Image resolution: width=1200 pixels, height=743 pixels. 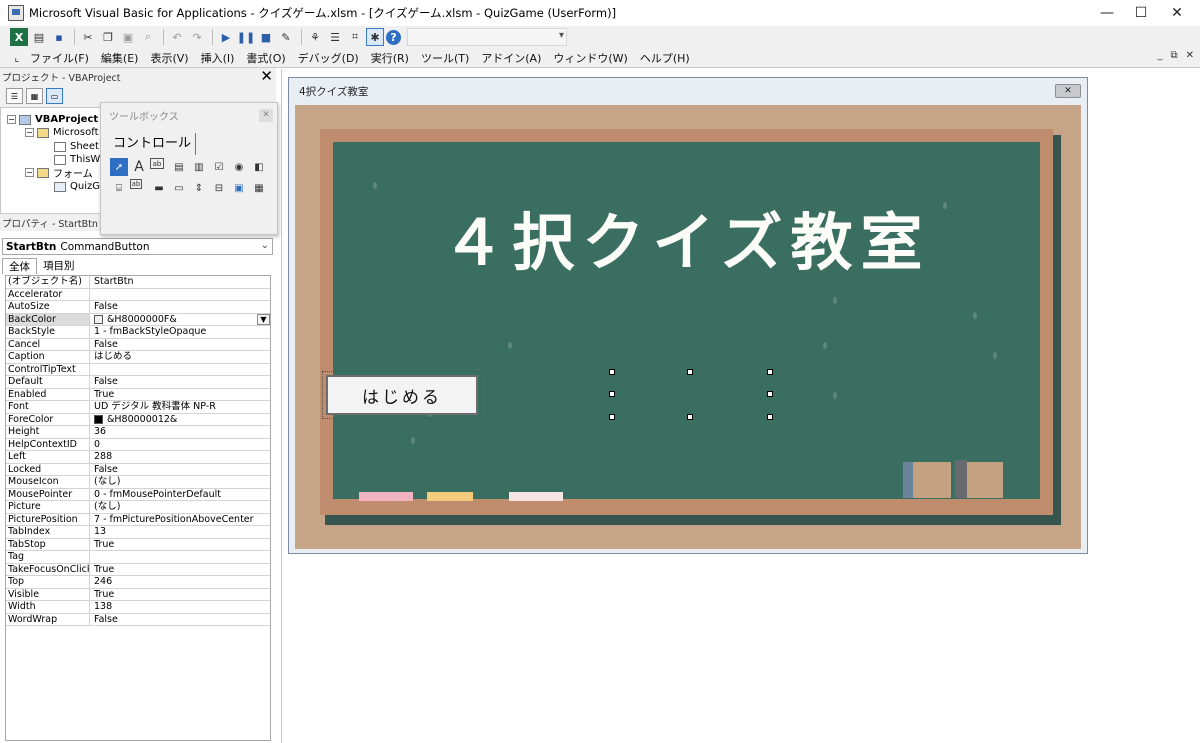 What do you see at coordinates (59, 37) in the screenshot?
I see `save-icon: ▪` at bounding box center [59, 37].